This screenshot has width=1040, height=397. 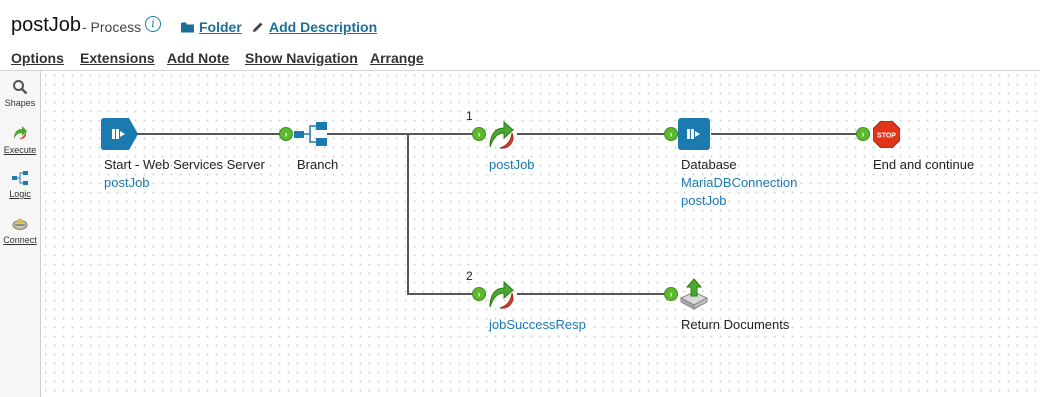 I want to click on map1-label: postJob, so click(x=512, y=164).